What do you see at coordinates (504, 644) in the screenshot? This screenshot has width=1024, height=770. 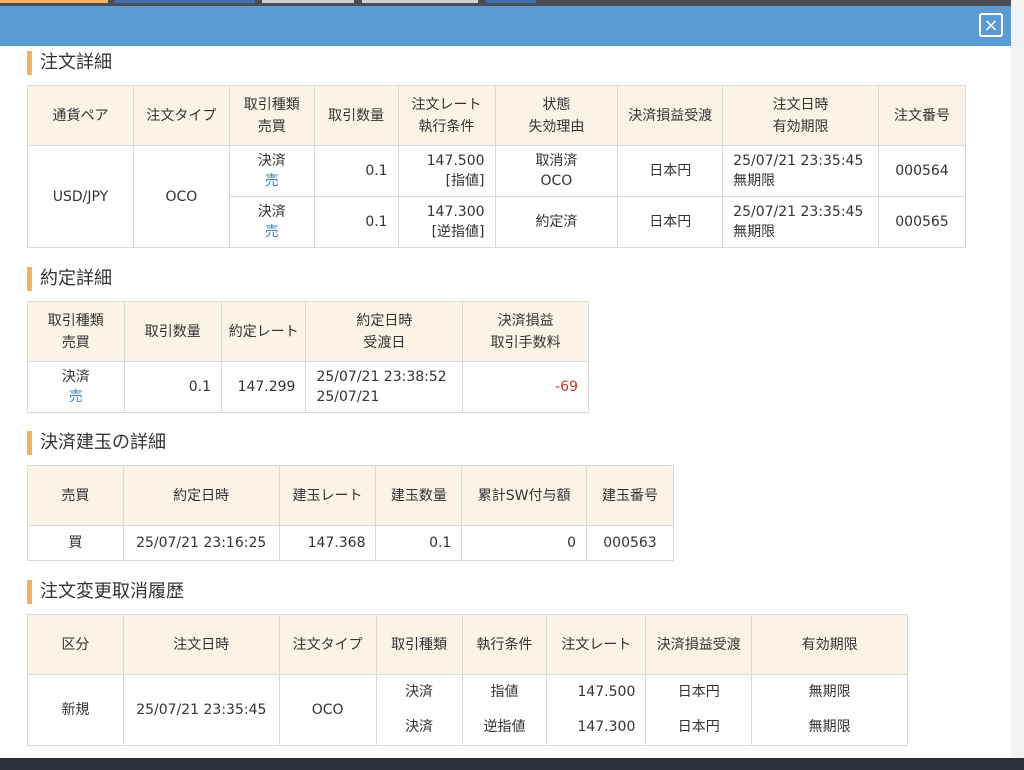 I see `header-cond: 執行条件` at bounding box center [504, 644].